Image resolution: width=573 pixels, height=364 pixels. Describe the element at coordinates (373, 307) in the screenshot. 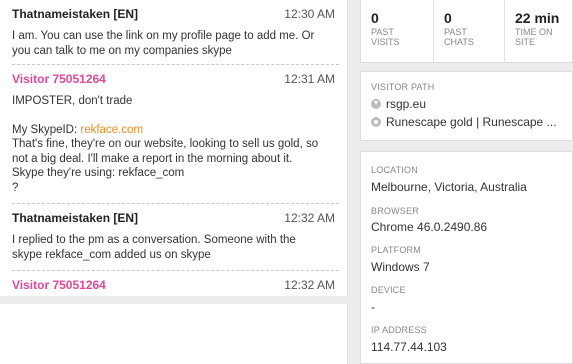

I see `device-value: -` at that location.